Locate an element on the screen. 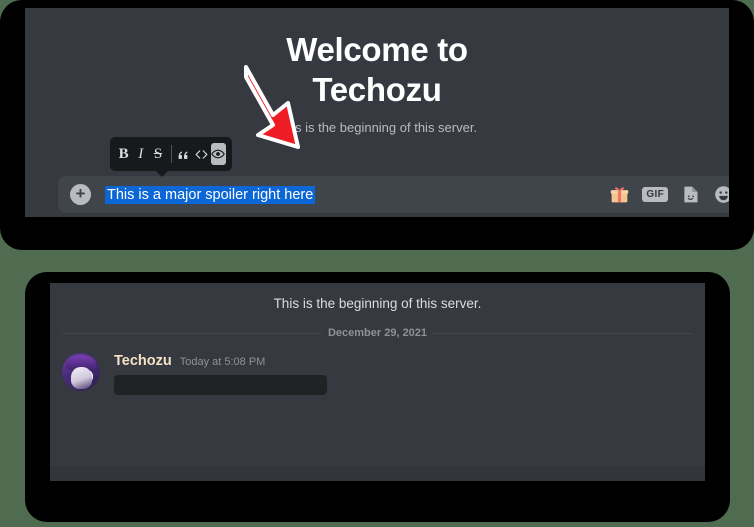  message-author: Techozu is located at coordinates (143, 361).